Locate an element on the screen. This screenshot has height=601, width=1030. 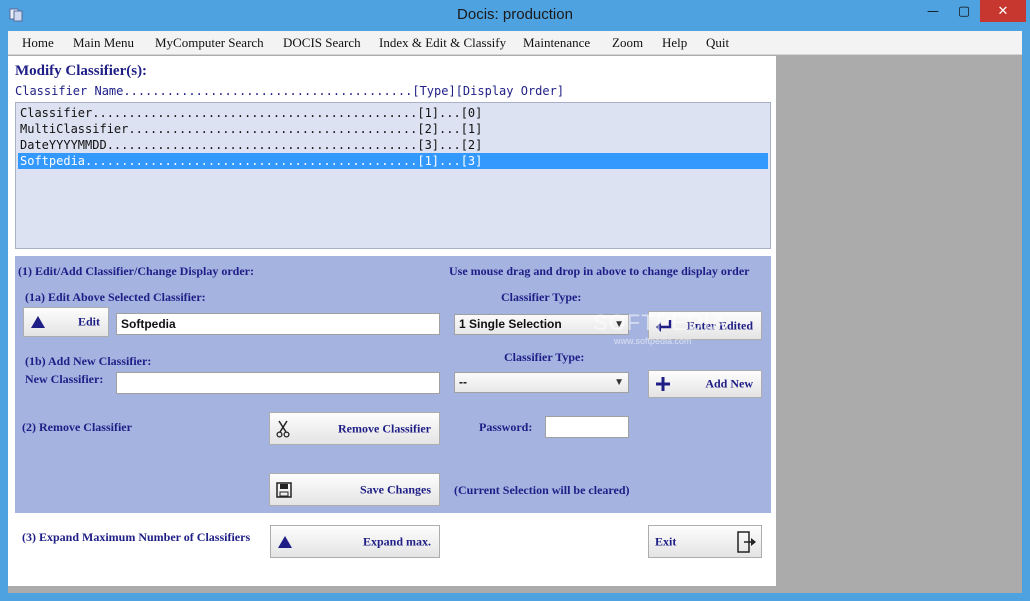
scissors-icon is located at coordinates (283, 429).